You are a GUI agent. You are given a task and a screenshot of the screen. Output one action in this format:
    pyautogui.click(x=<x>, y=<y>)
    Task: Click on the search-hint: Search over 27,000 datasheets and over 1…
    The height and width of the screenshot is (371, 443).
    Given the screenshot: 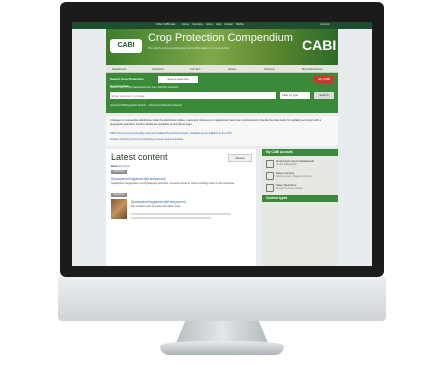 What is the action you would take?
    pyautogui.click(x=144, y=87)
    